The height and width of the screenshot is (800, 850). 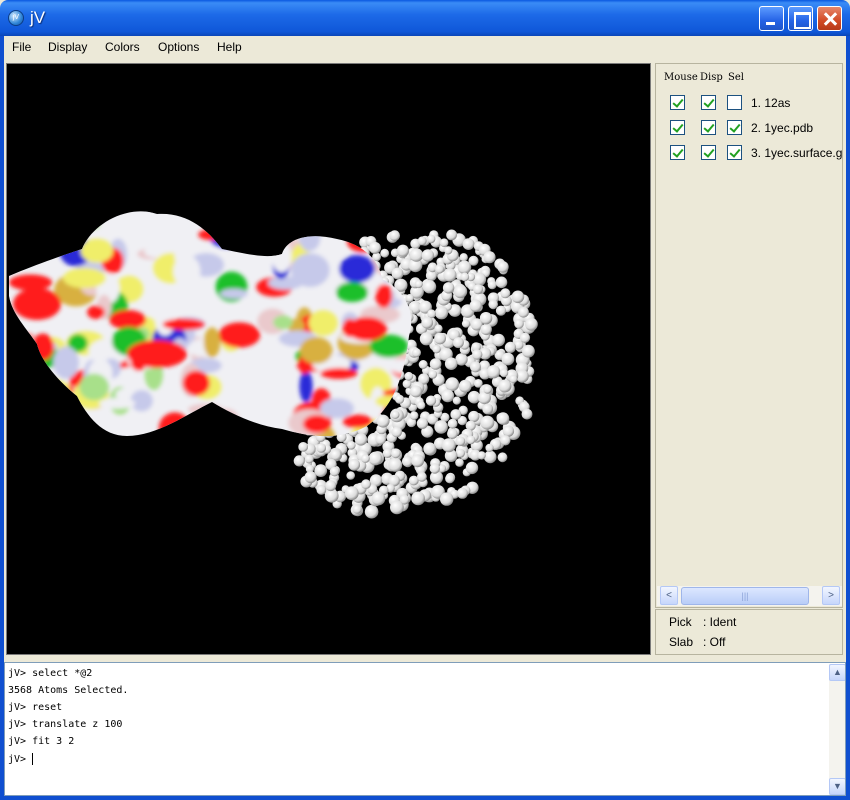 I want to click on window-frame-bottom, so click(x=425, y=798).